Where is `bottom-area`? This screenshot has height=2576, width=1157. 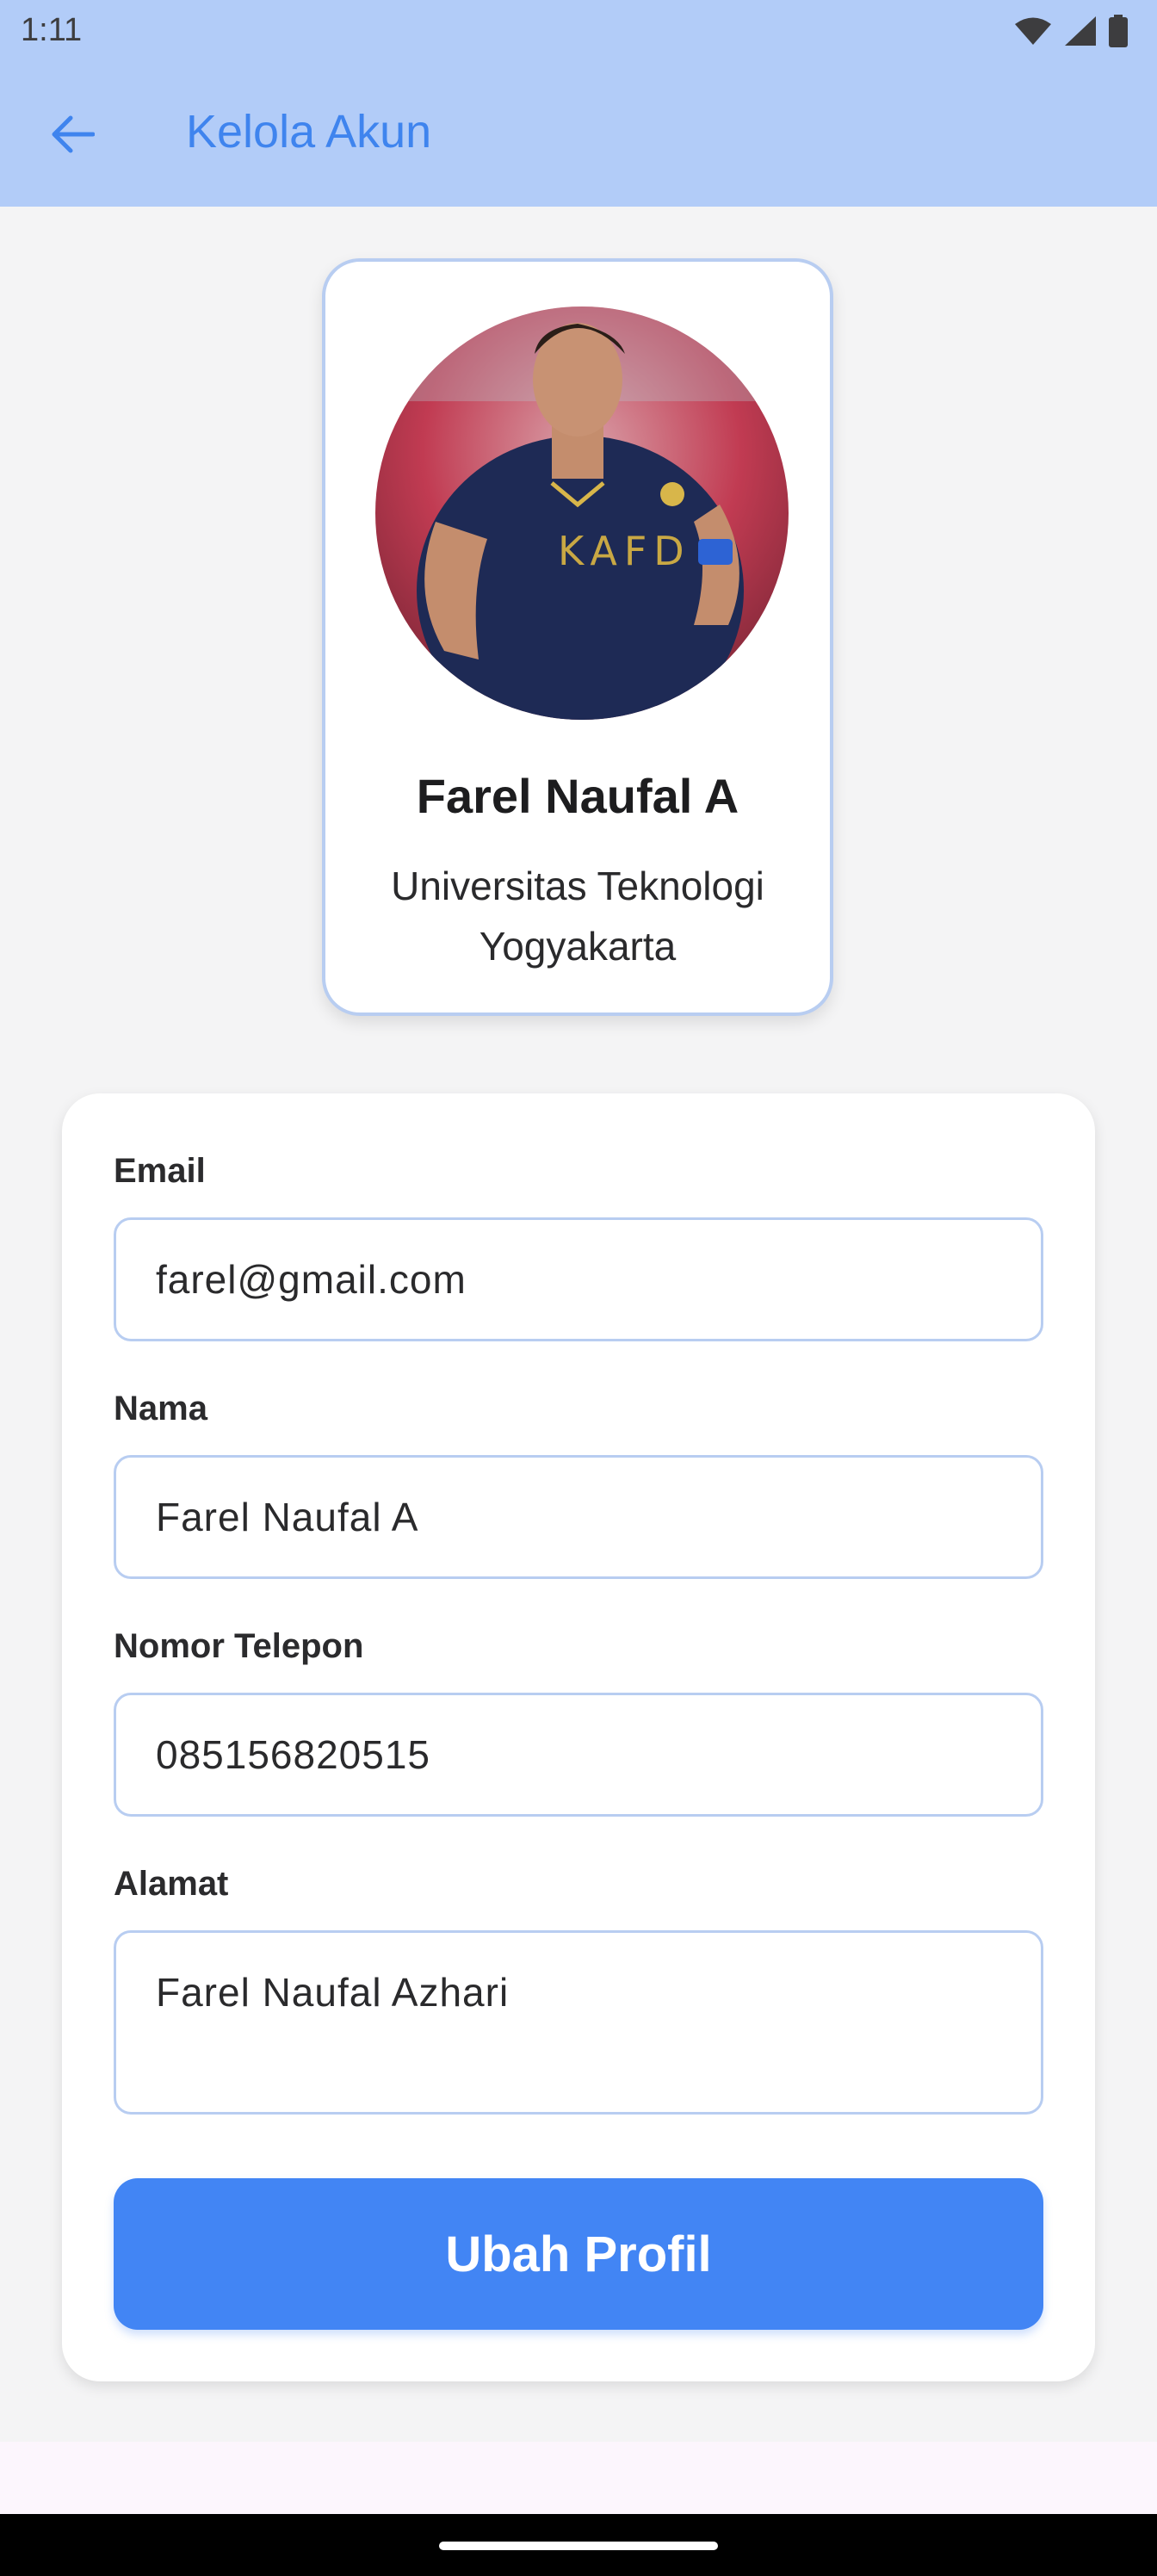 bottom-area is located at coordinates (579, 2478).